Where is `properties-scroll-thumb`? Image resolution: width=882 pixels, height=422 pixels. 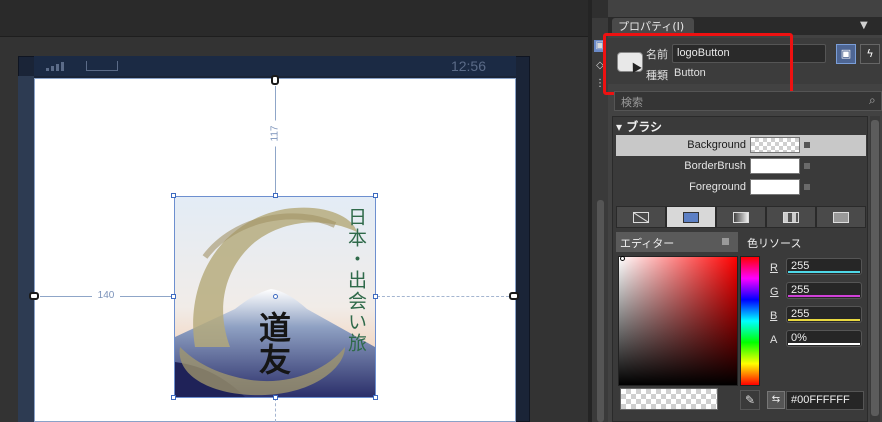 properties-scroll-thumb is located at coordinates (875, 268).